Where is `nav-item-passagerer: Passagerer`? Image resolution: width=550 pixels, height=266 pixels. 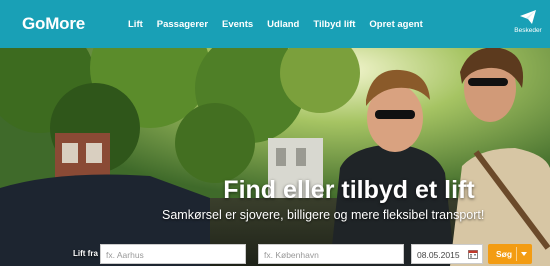 nav-item-passagerer: Passagerer is located at coordinates (182, 24).